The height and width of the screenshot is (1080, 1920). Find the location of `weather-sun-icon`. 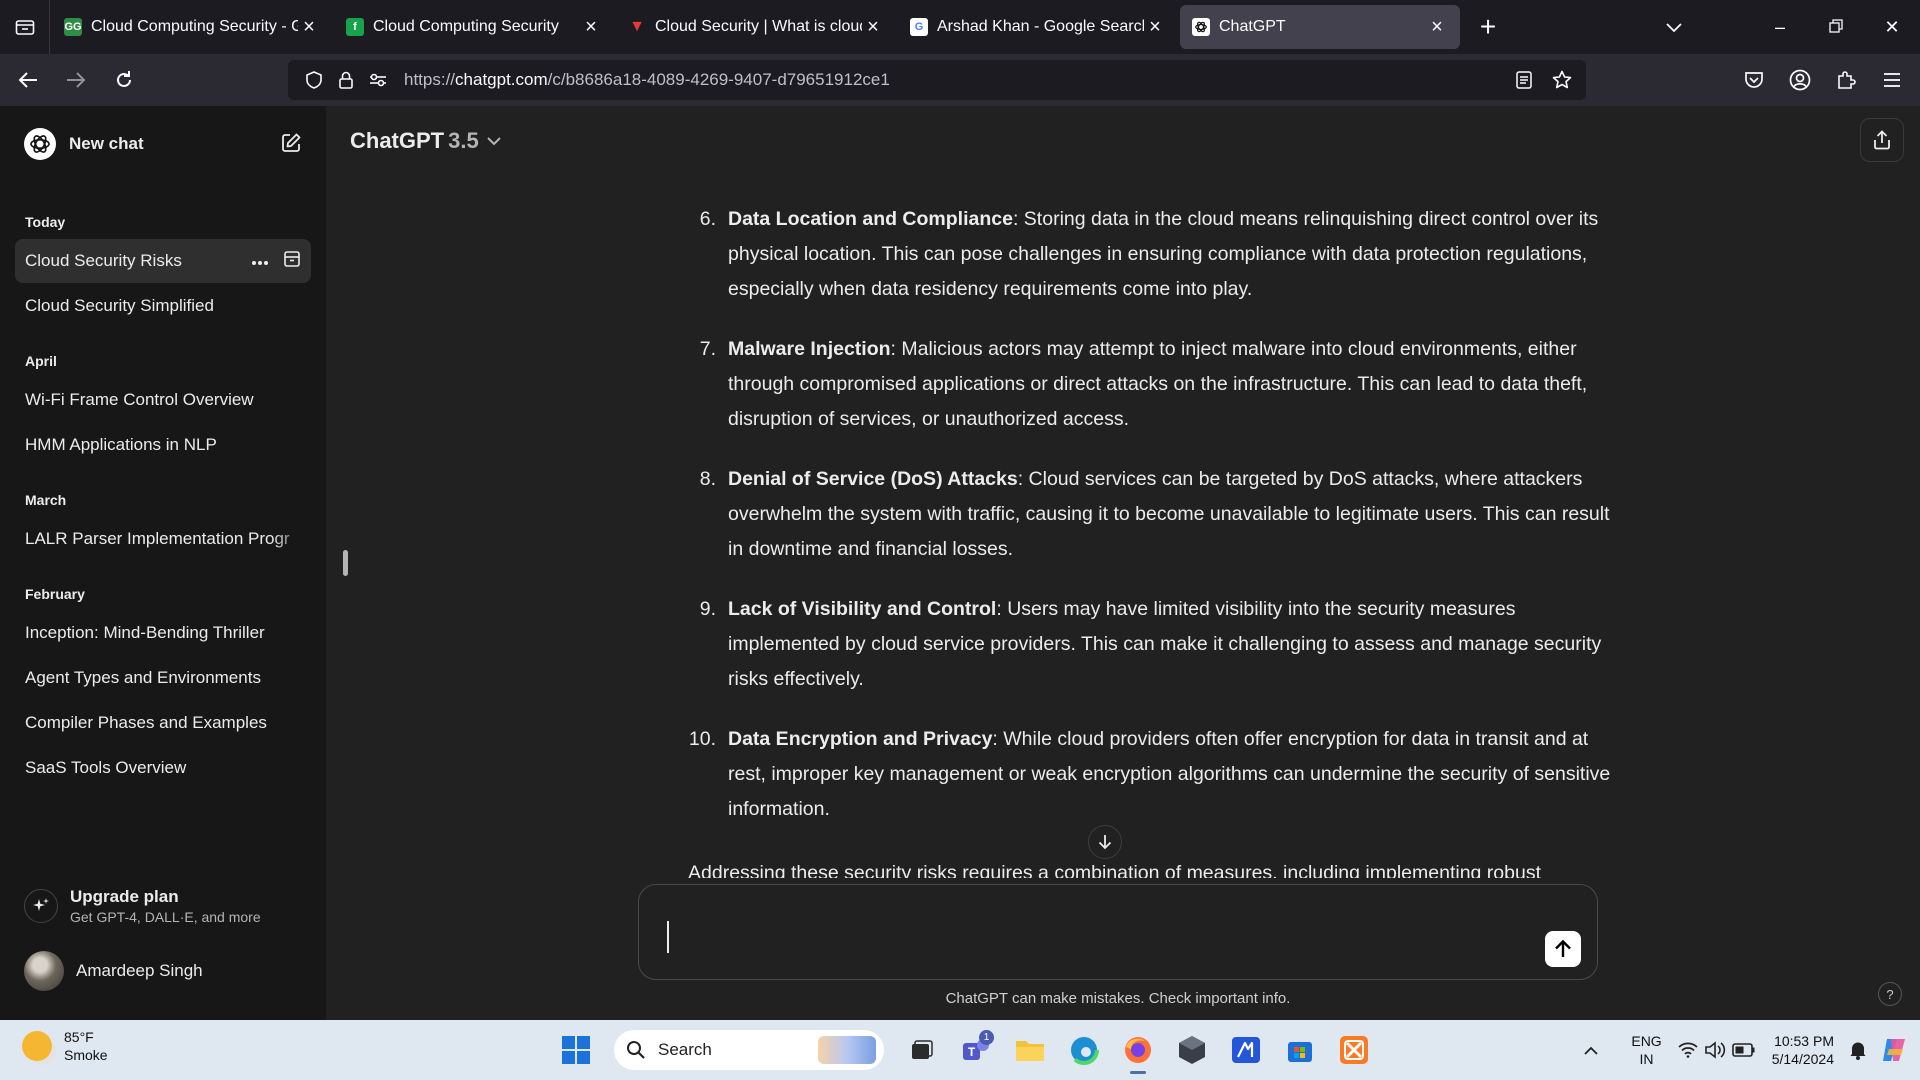

weather-sun-icon is located at coordinates (37, 1046).